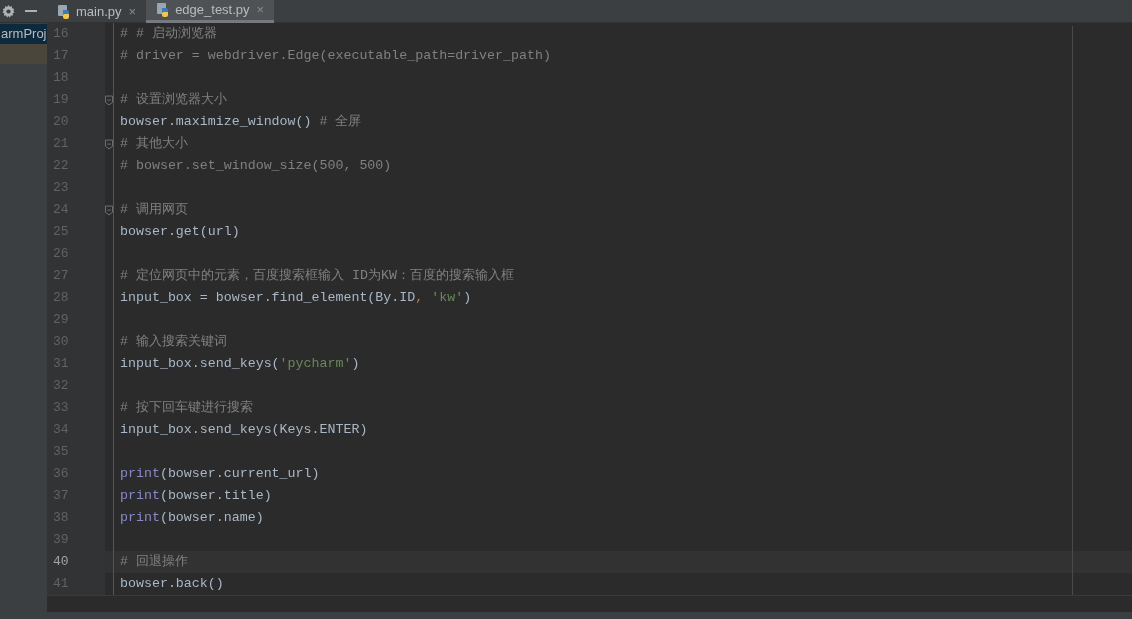 The image size is (1132, 619). What do you see at coordinates (173, 100) in the screenshot?
I see `code-line: # 设置浏览器大小` at bounding box center [173, 100].